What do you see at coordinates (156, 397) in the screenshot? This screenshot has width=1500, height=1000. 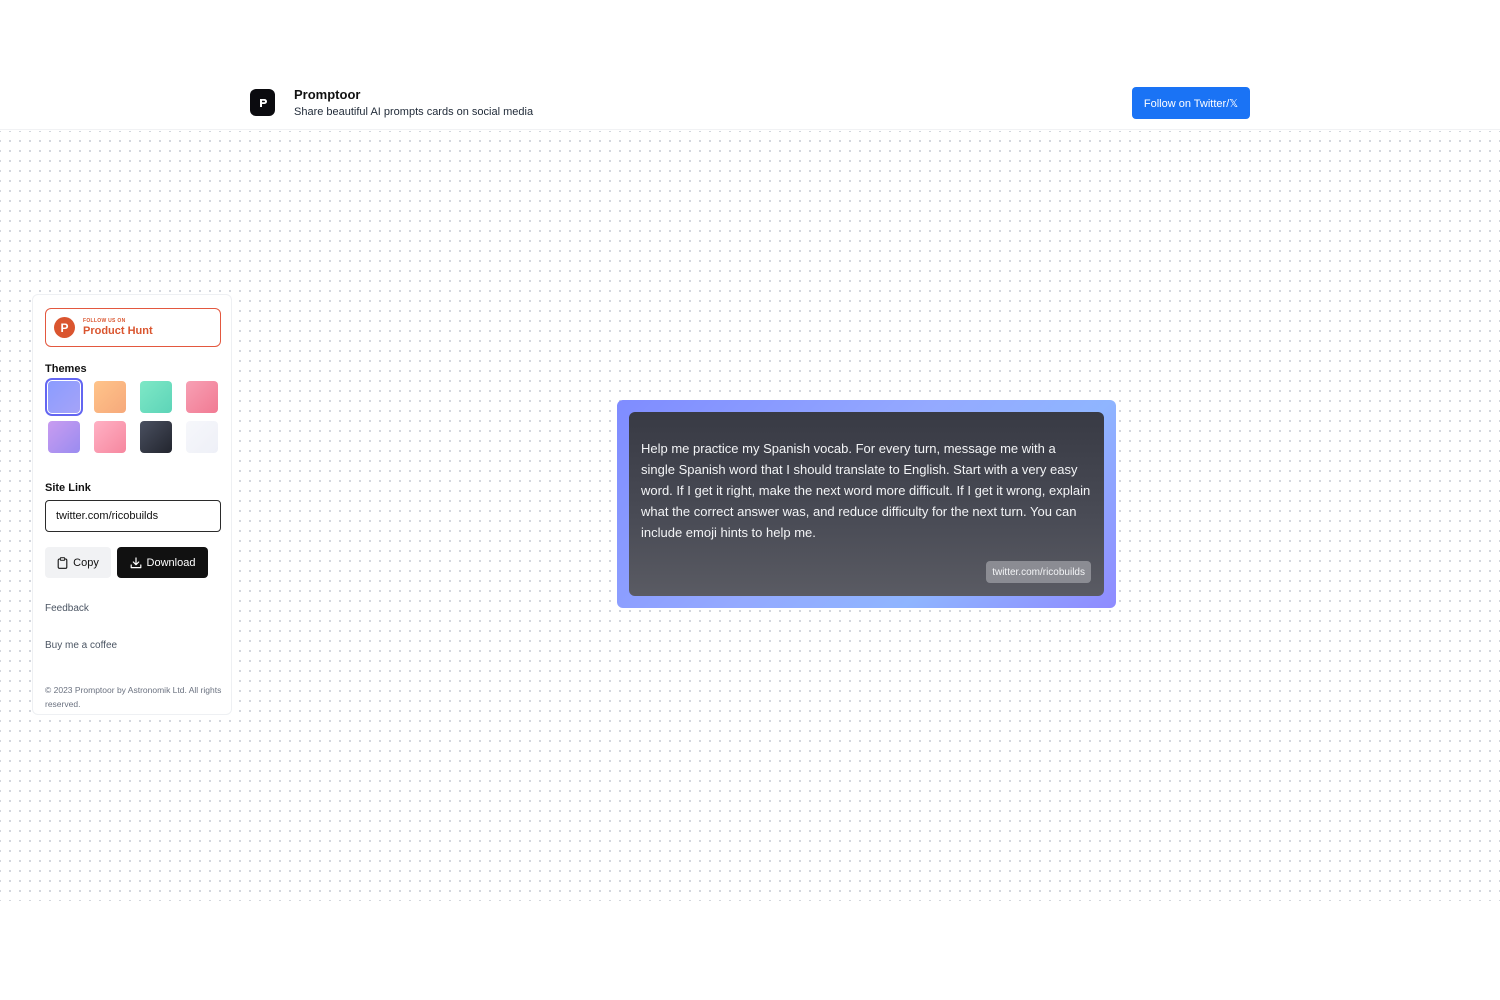 I see `theme-swatch-mint` at bounding box center [156, 397].